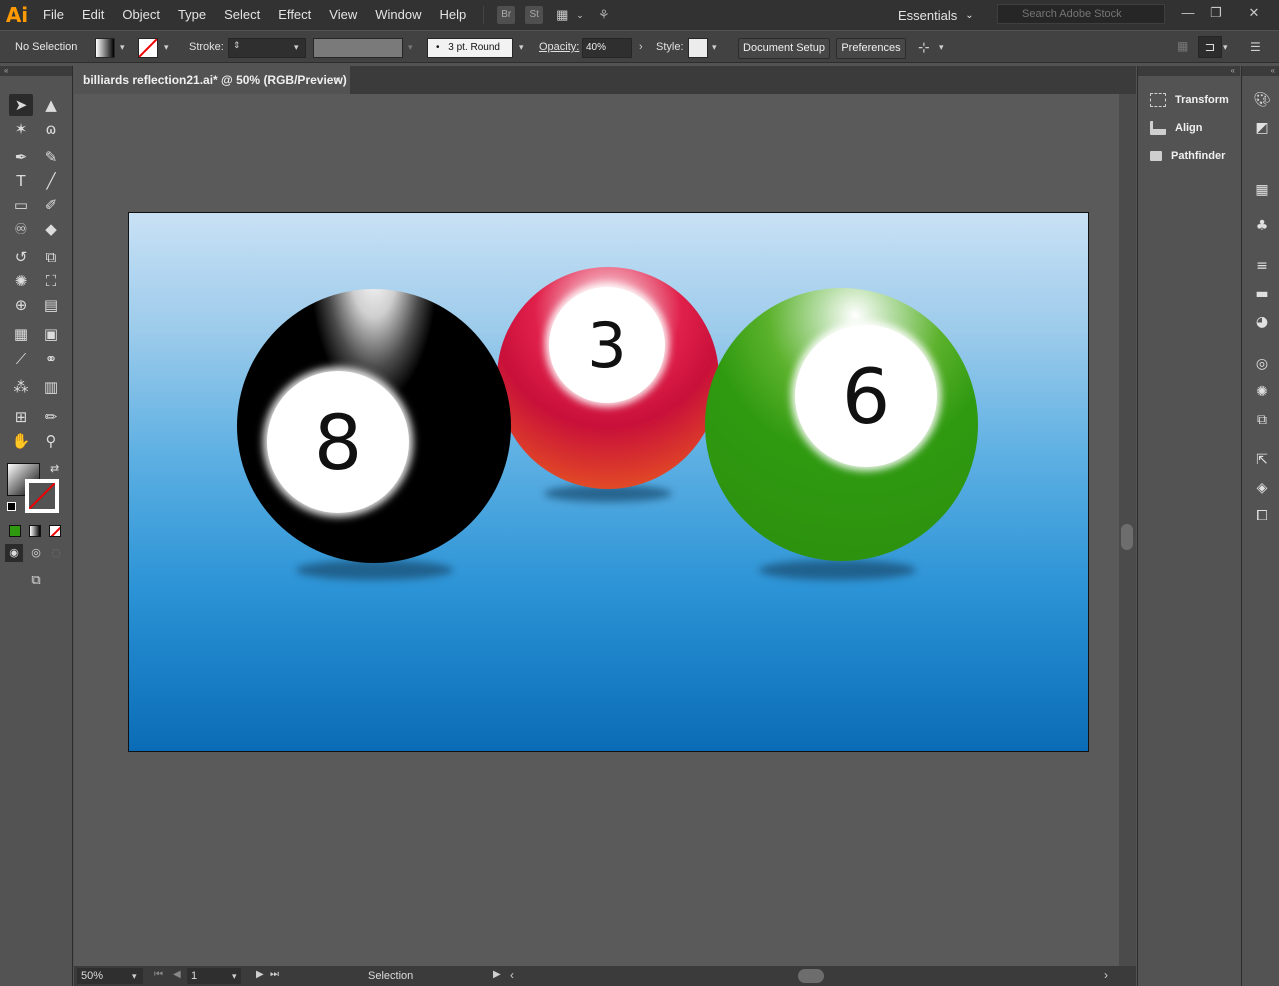 This screenshot has height=986, width=1279. Describe the element at coordinates (1262, 420) in the screenshot. I see `libraries-icon: ⧉` at that location.